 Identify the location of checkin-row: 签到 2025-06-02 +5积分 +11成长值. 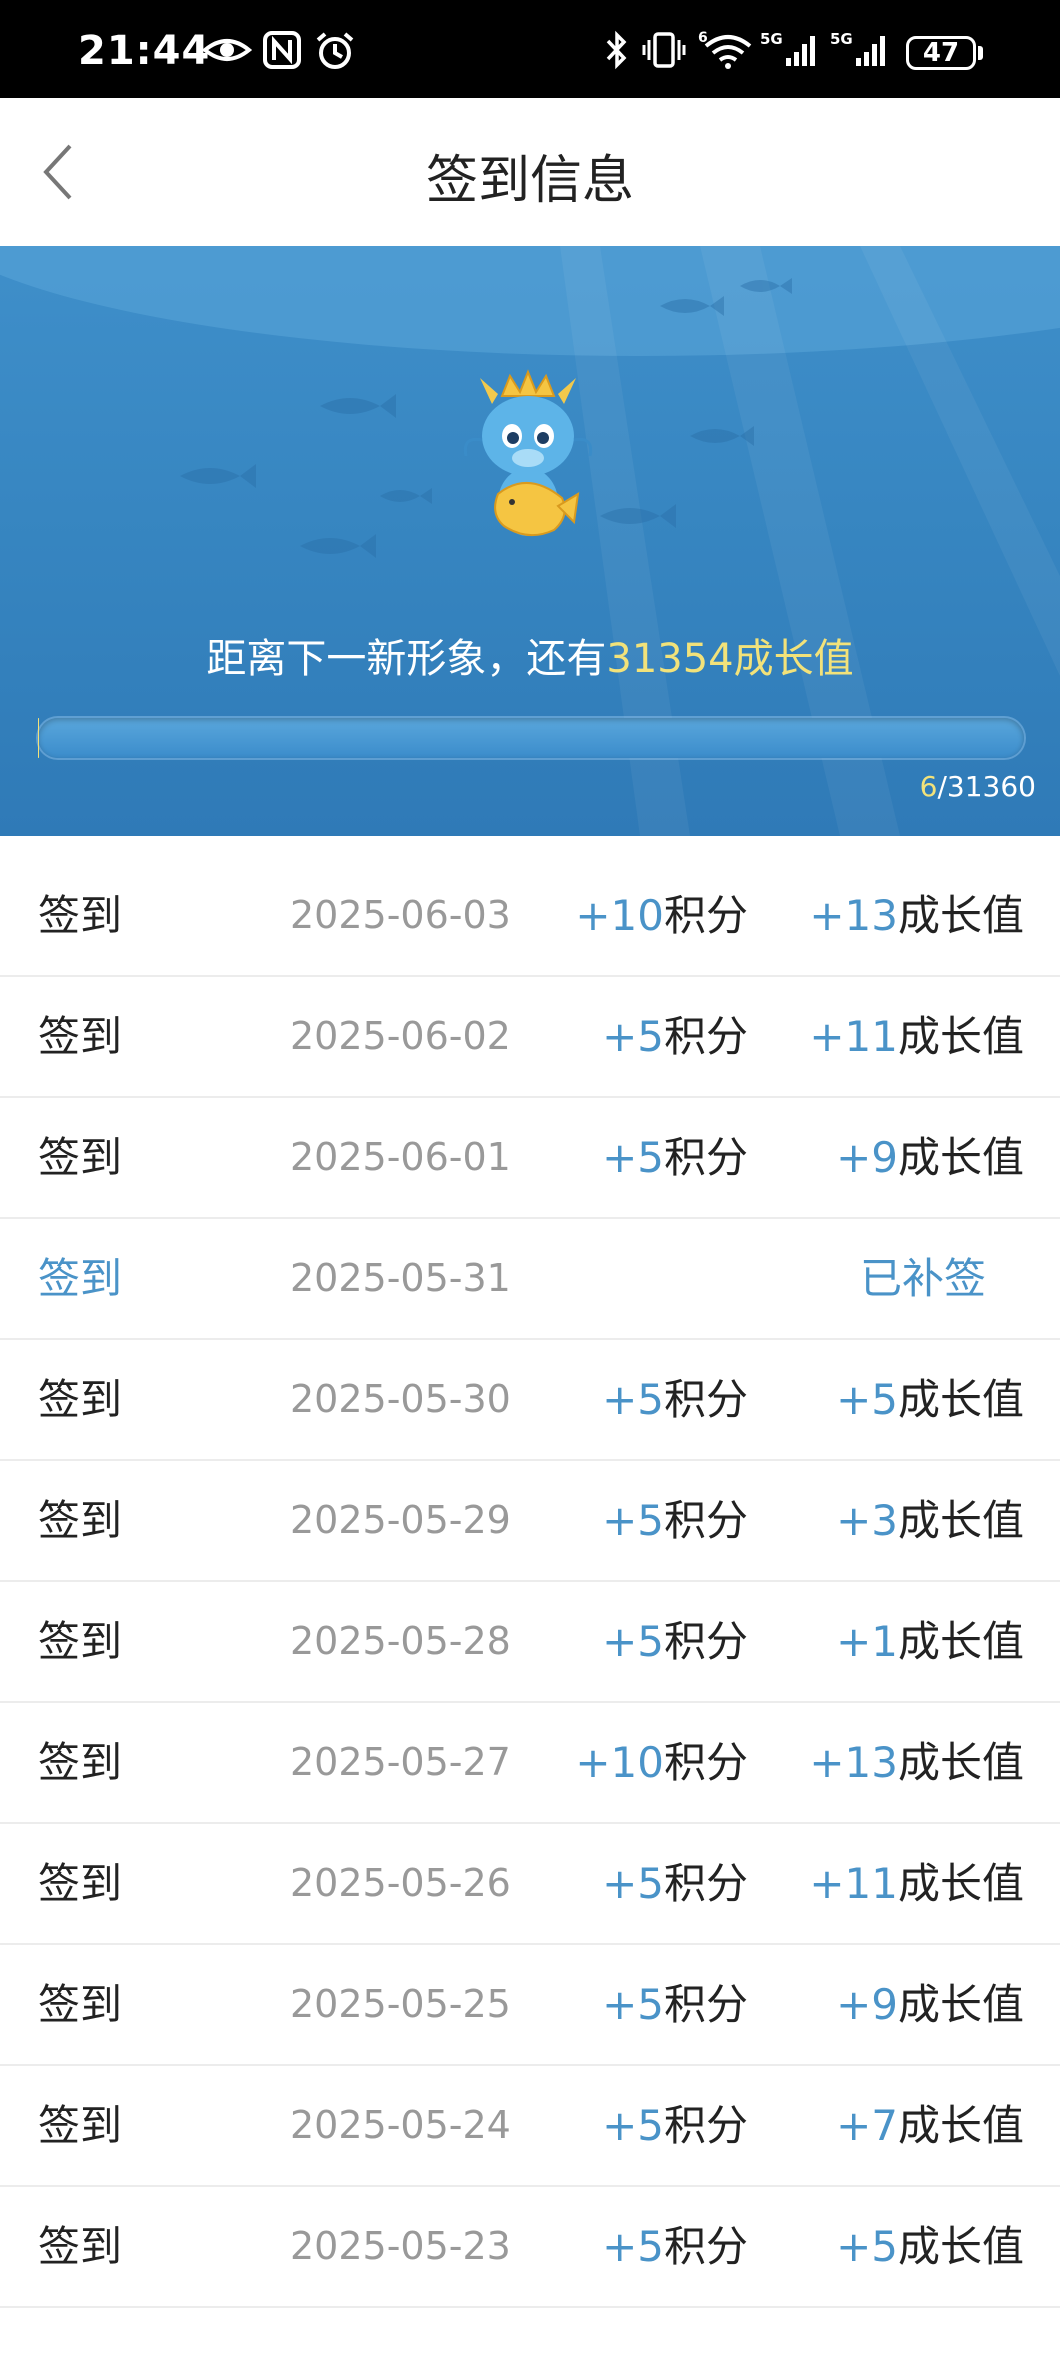
(530, 1037).